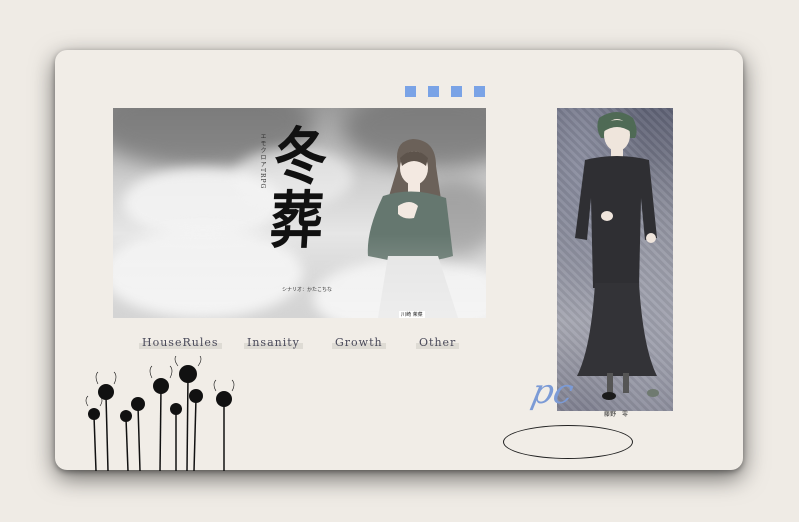 This screenshot has height=522, width=799. What do you see at coordinates (552, 392) in the screenshot?
I see `pc-signature: pc` at bounding box center [552, 392].